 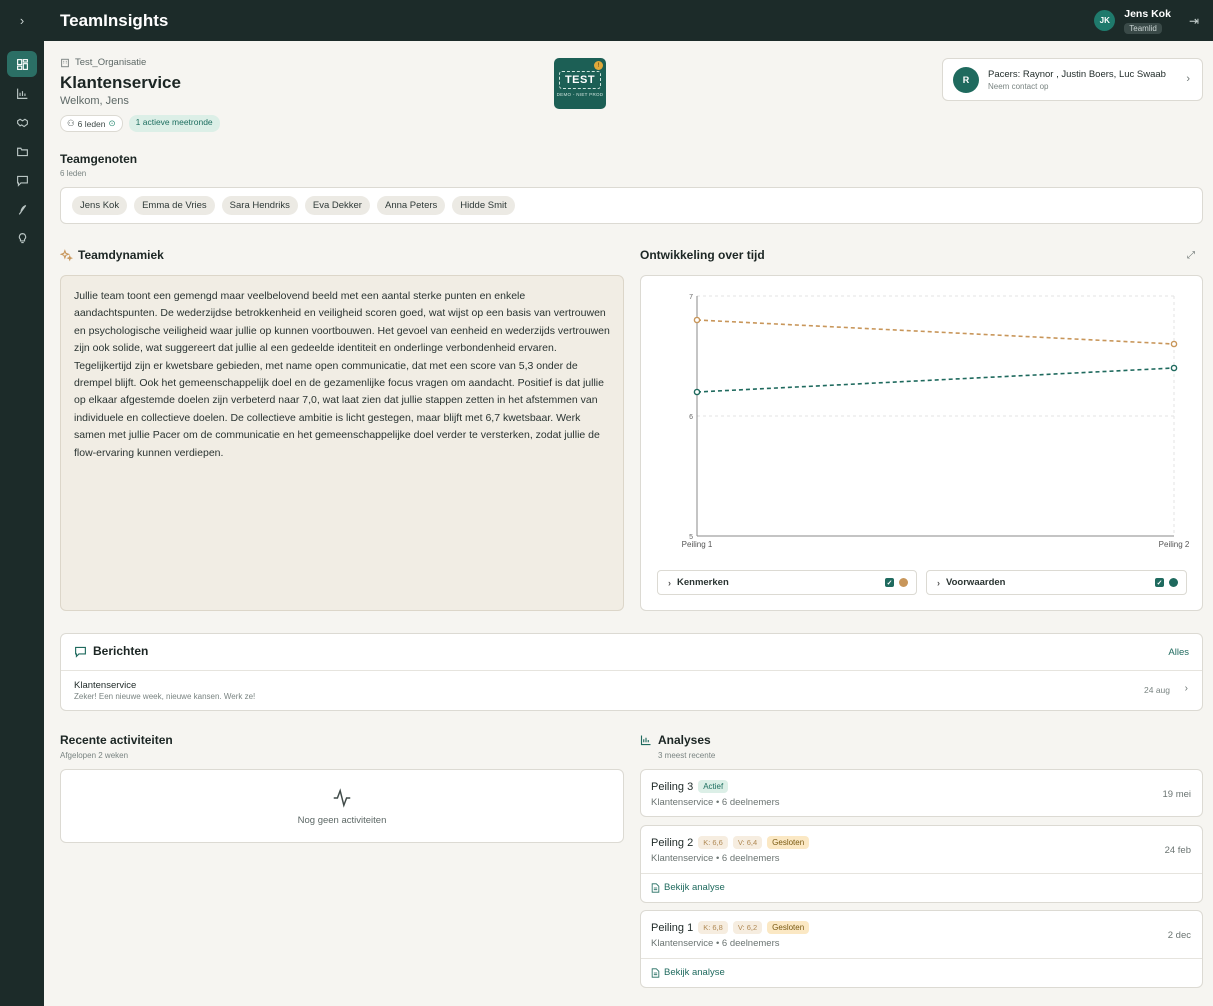 I want to click on teammates-title: Teamgenoten, so click(x=99, y=159).